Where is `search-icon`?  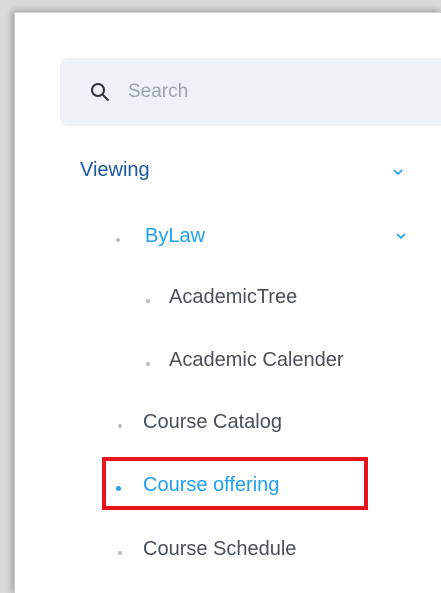
search-icon is located at coordinates (100, 92).